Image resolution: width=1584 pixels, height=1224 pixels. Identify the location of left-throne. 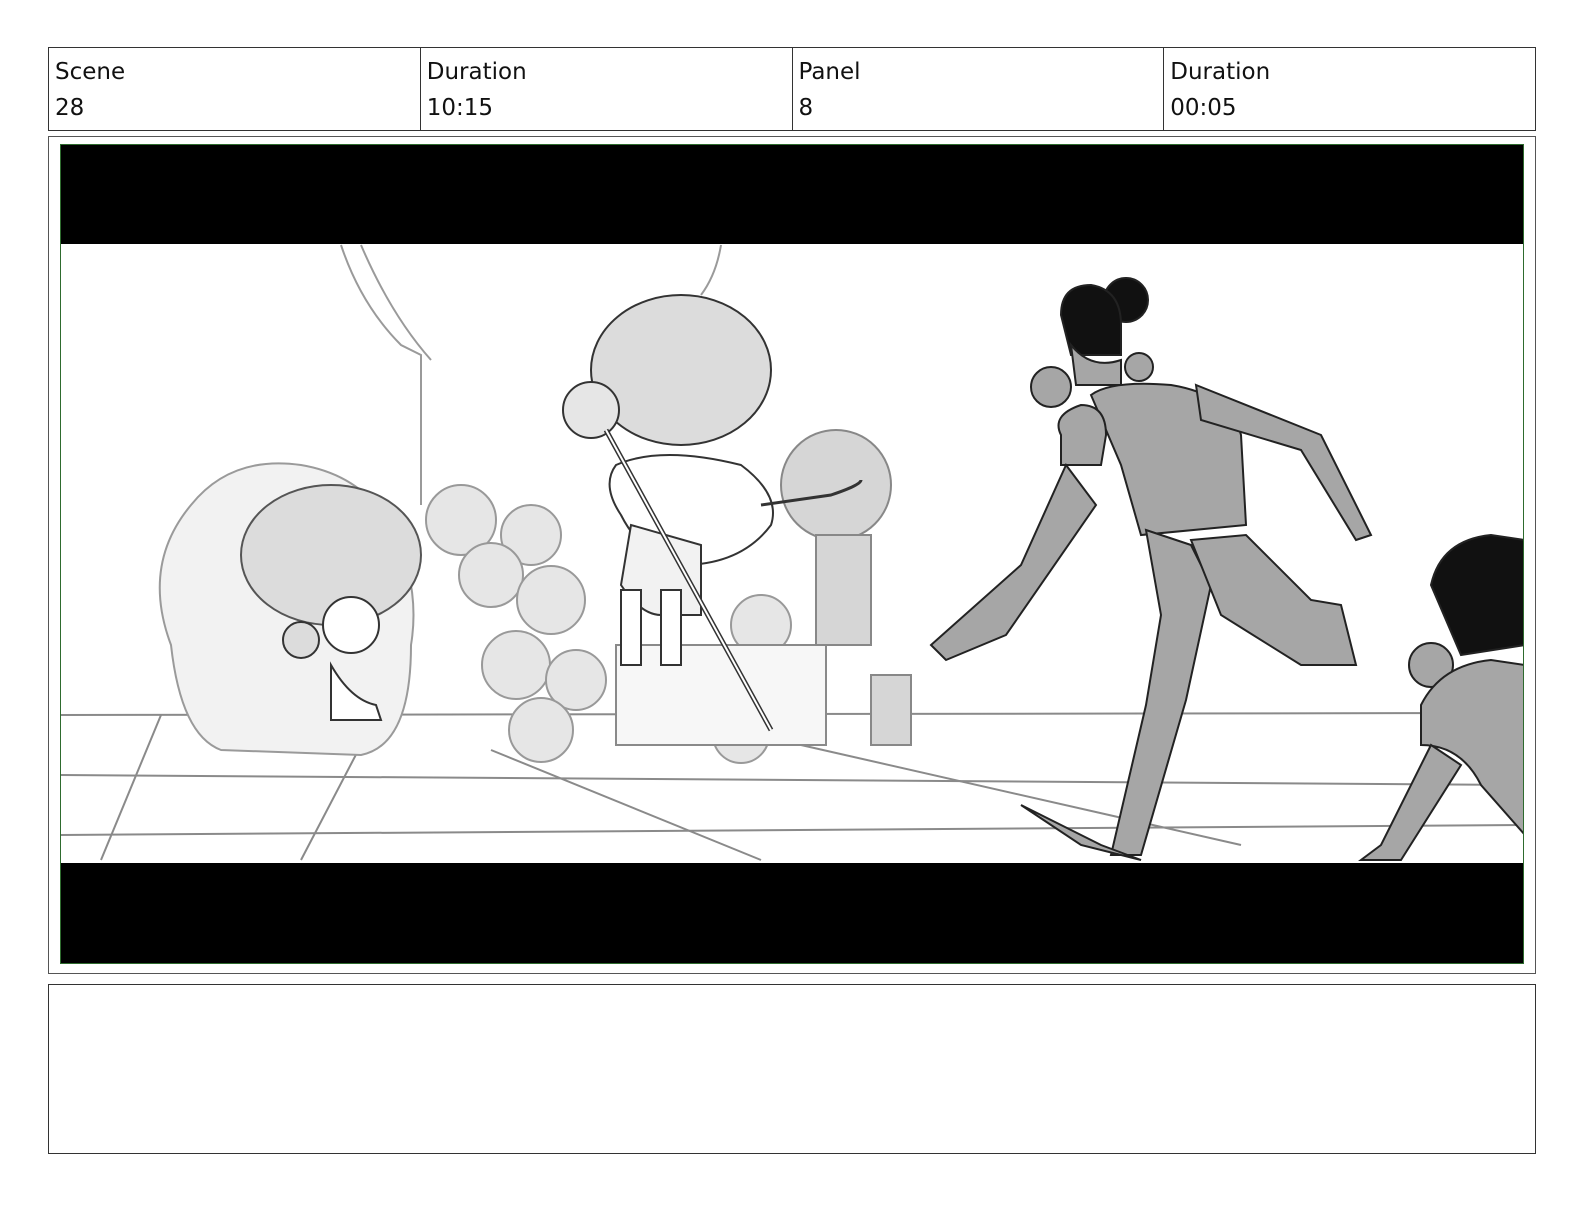
(290, 609).